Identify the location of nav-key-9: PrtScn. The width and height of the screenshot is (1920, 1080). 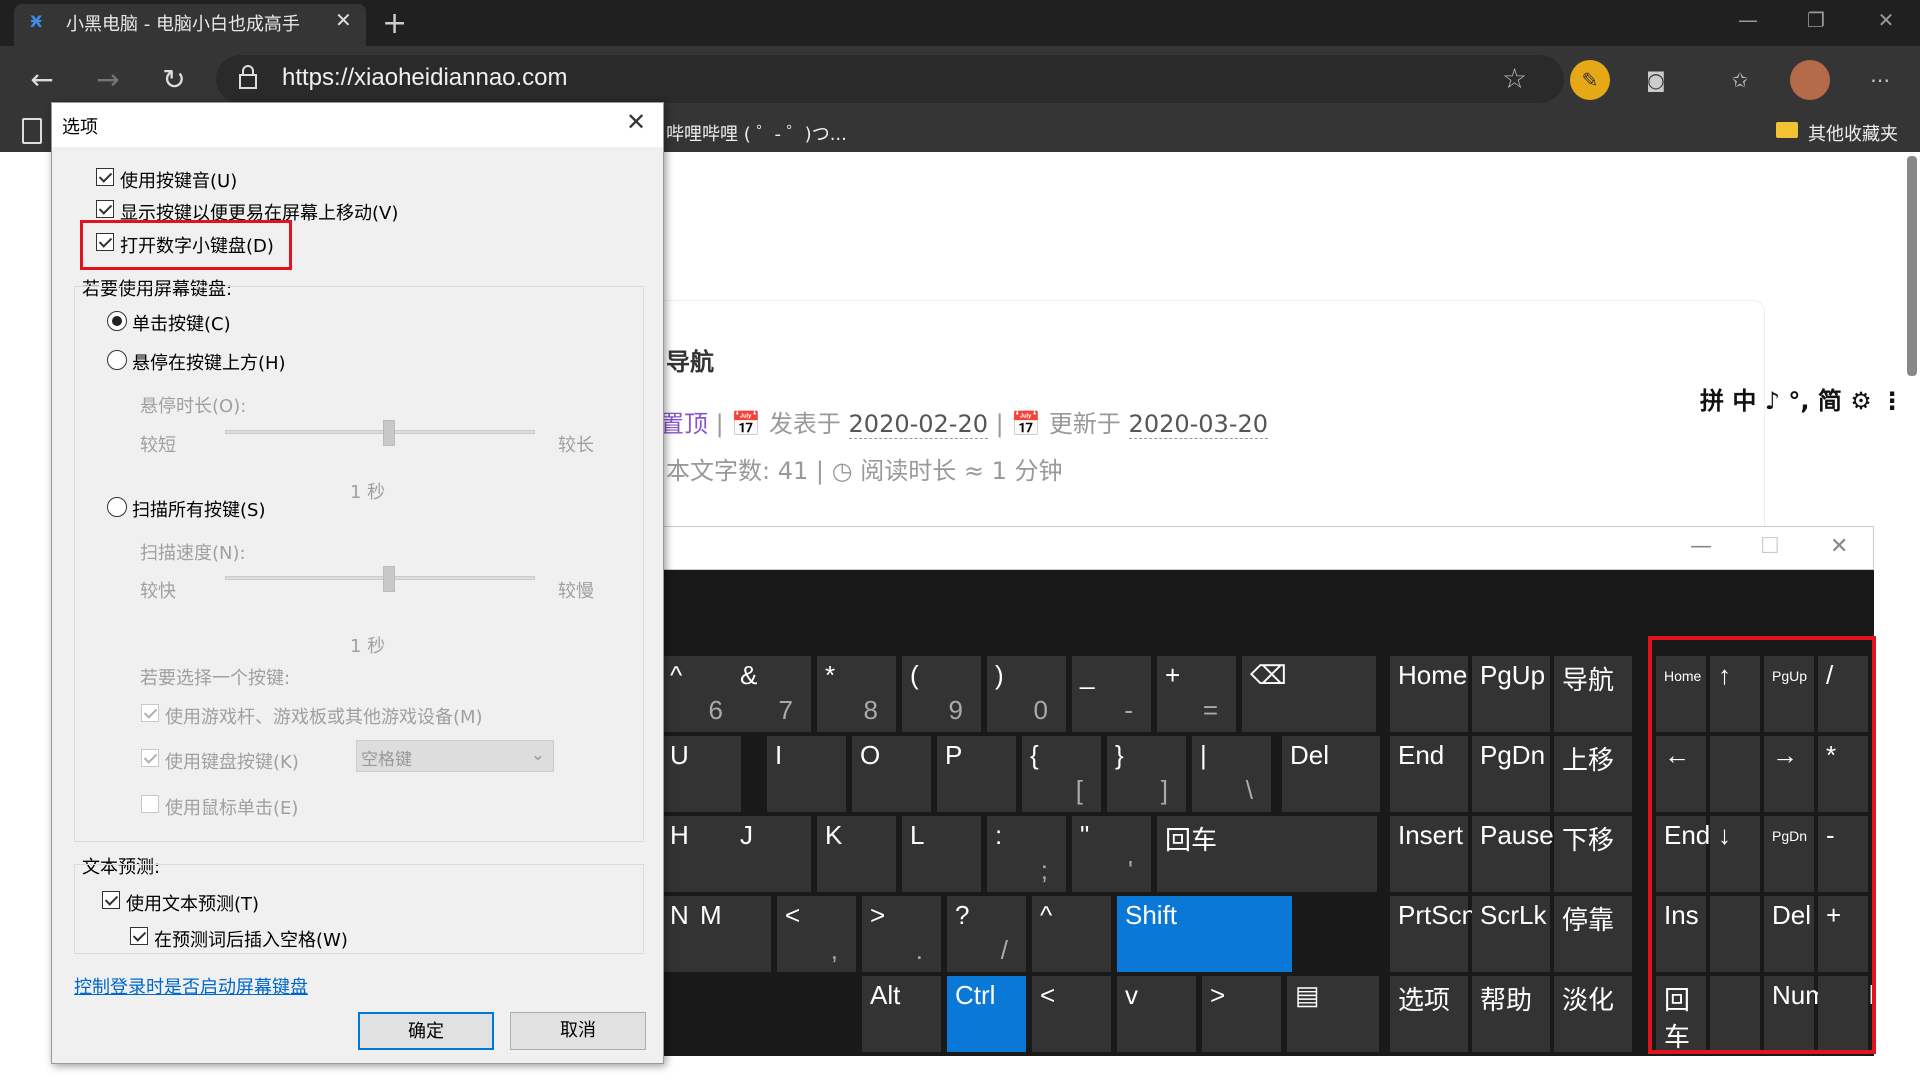
(1433, 934).